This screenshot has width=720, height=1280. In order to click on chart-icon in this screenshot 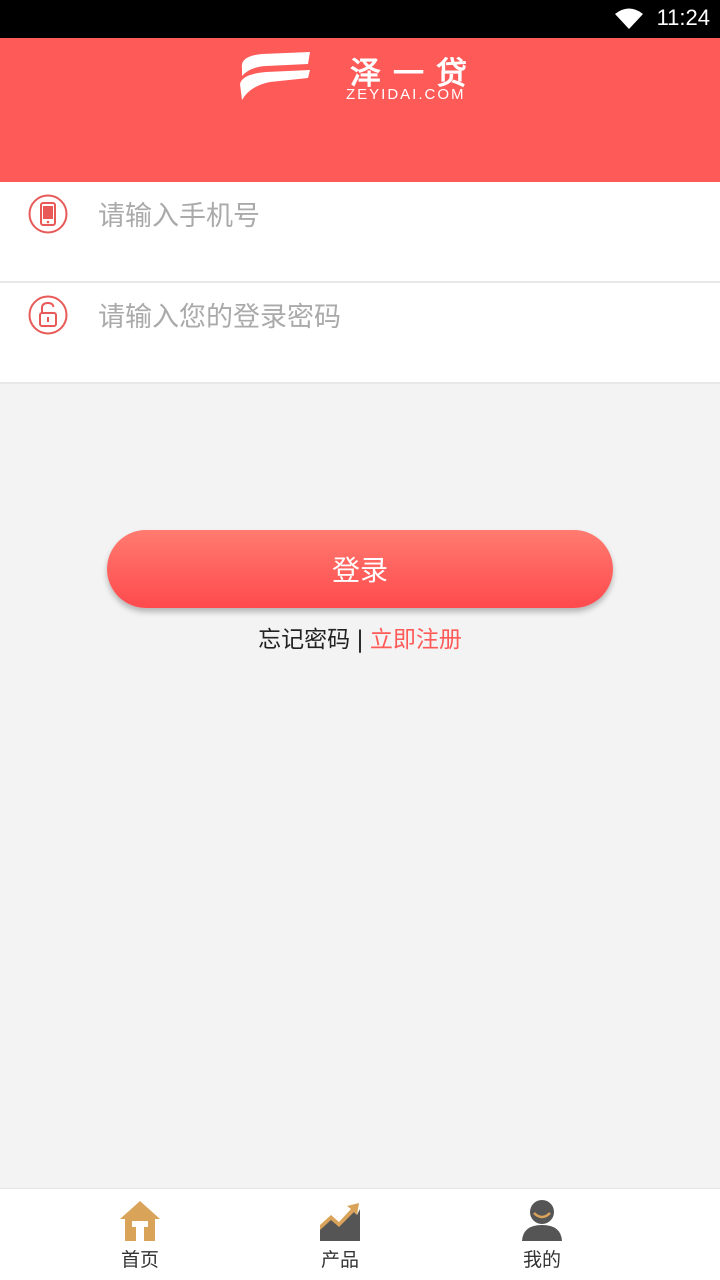, I will do `click(340, 1222)`.